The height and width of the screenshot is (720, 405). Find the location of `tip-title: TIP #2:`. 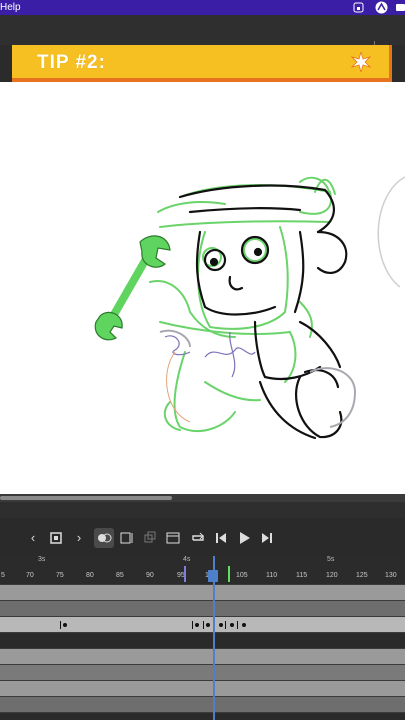

tip-title: TIP #2: is located at coordinates (71, 62).